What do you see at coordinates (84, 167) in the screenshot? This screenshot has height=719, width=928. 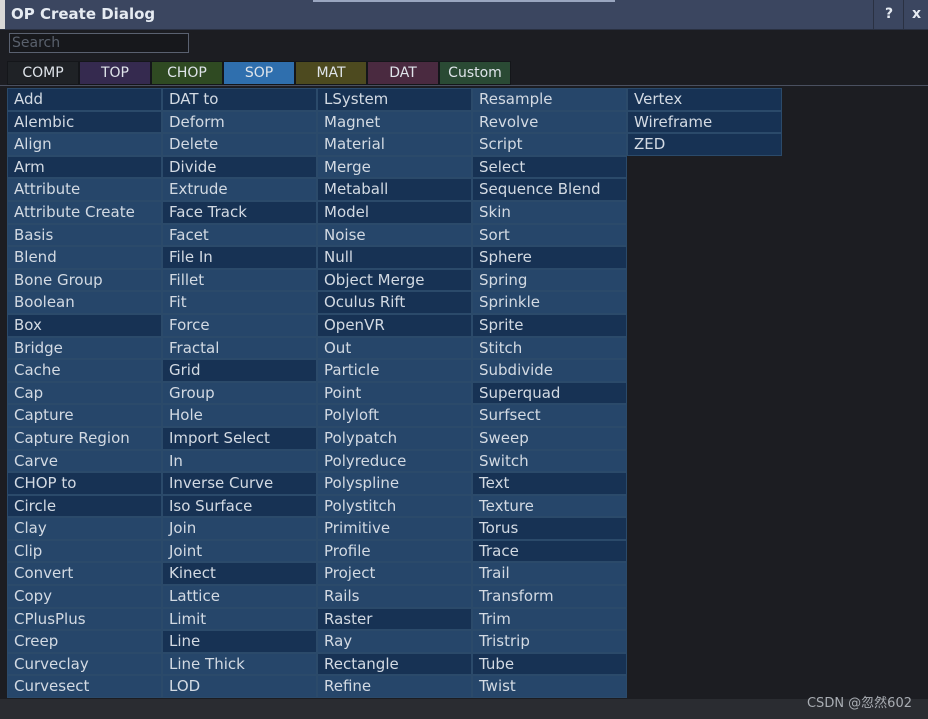 I see `operator-item: Arm` at bounding box center [84, 167].